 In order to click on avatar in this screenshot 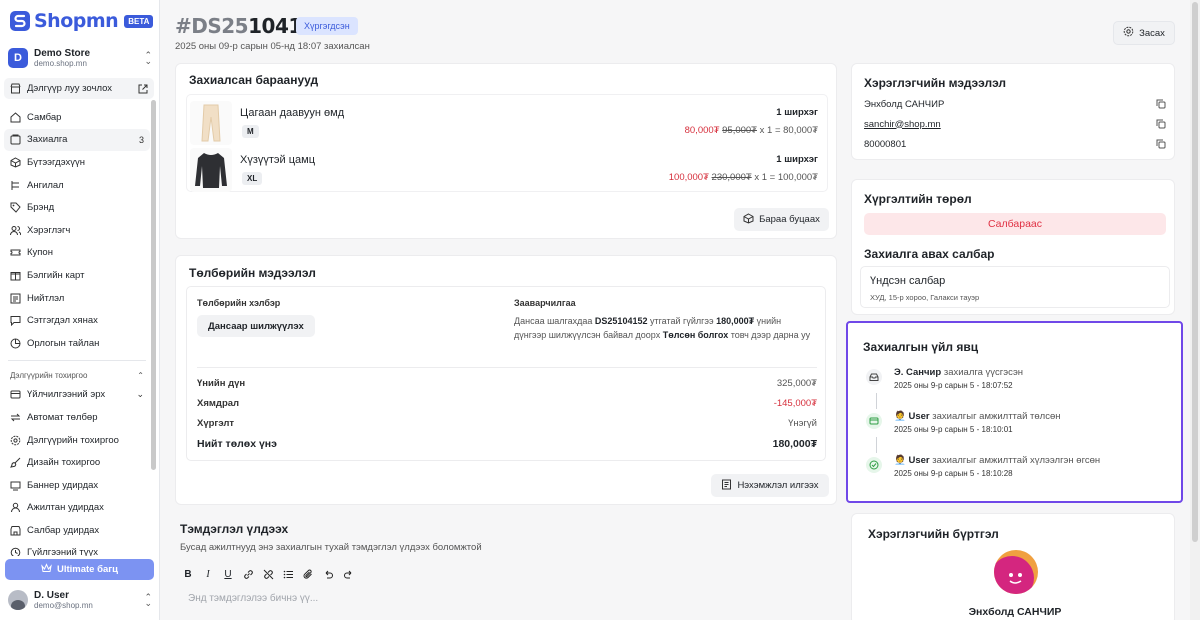, I will do `click(1016, 572)`.